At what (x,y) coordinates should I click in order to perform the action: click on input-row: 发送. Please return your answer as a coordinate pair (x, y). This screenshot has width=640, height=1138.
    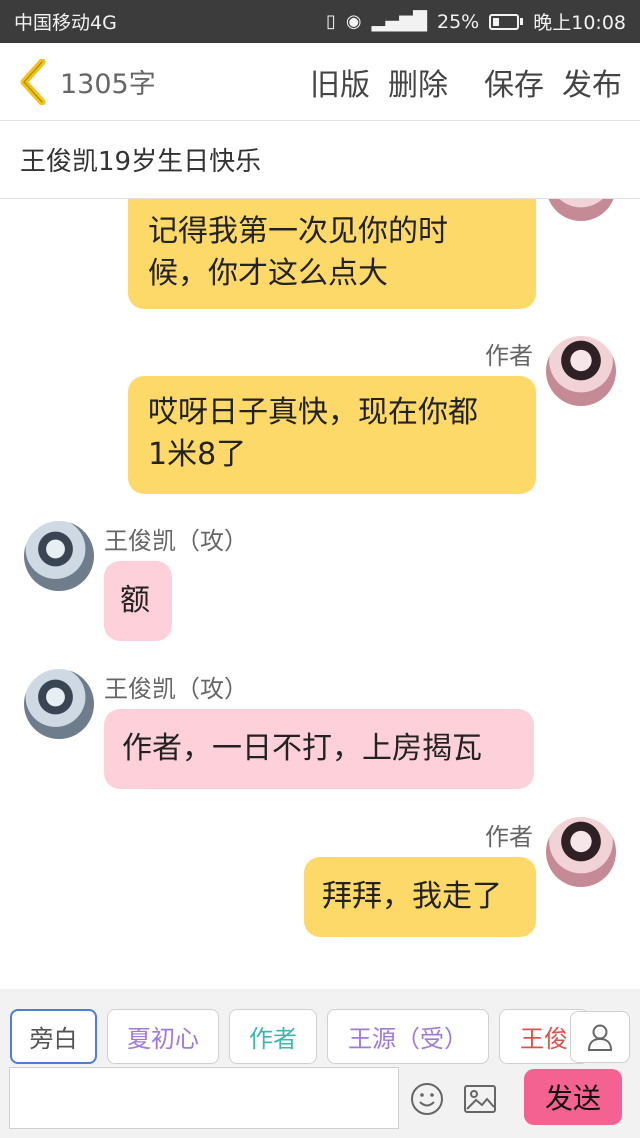
    Looking at the image, I should click on (320, 1101).